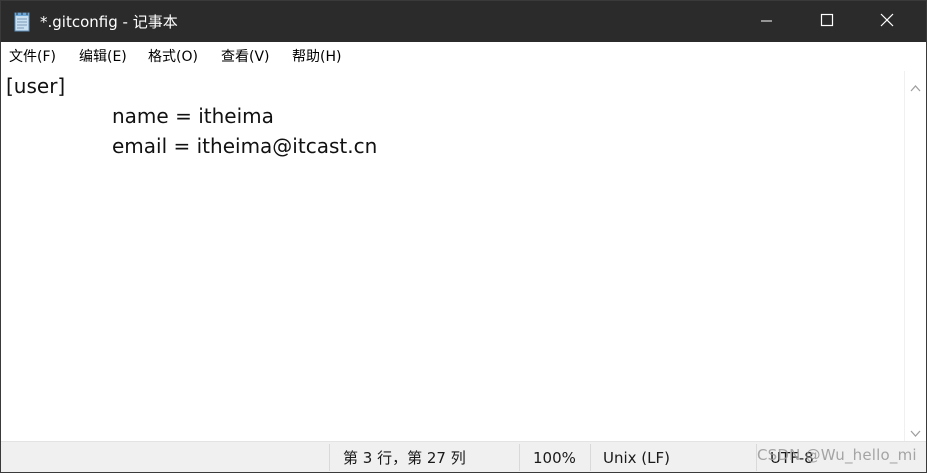  What do you see at coordinates (22, 21) in the screenshot?
I see `notepad-icon` at bounding box center [22, 21].